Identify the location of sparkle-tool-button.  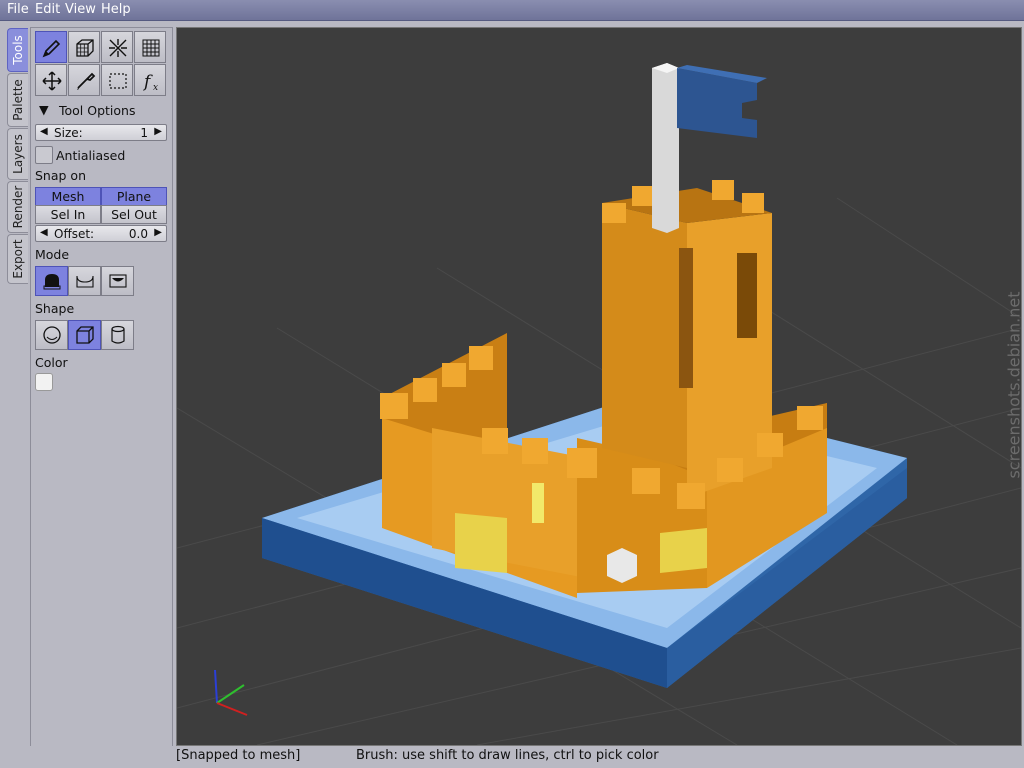
(117, 47).